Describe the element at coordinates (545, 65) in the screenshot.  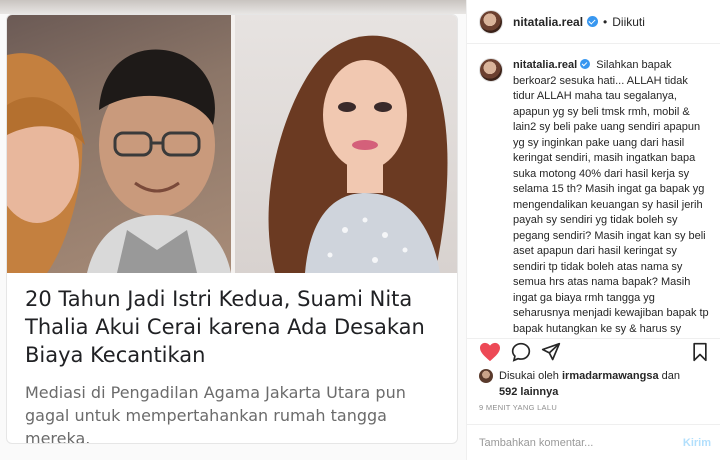
I see `caption-username: nitatalia.real` at that location.